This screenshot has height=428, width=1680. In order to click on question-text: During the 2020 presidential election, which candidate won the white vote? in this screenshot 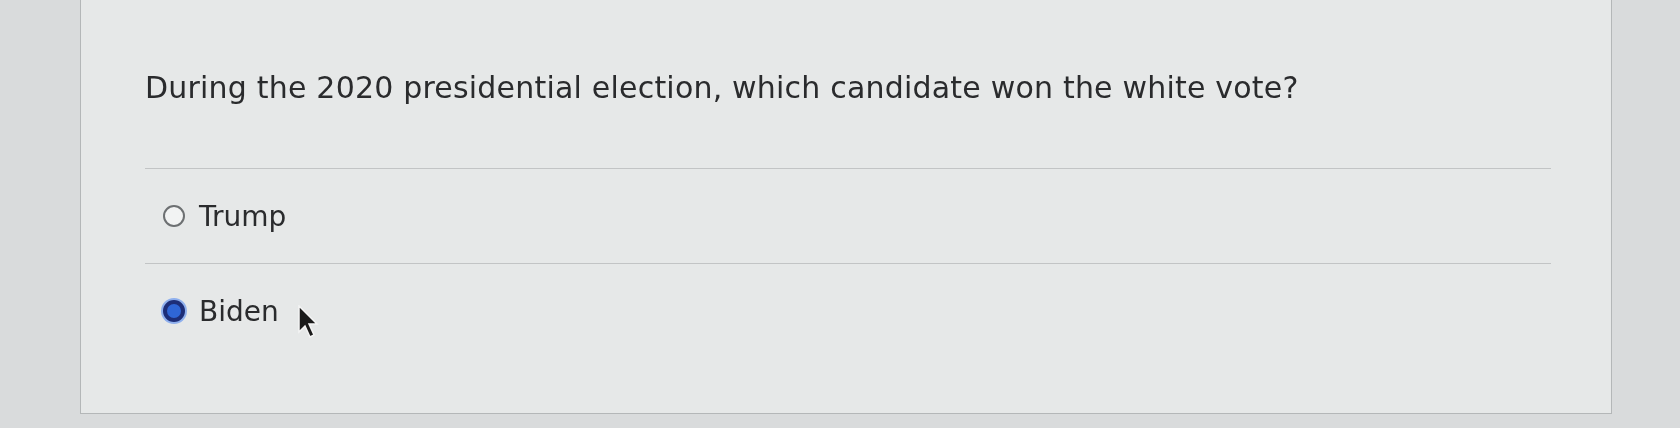, I will do `click(722, 88)`.